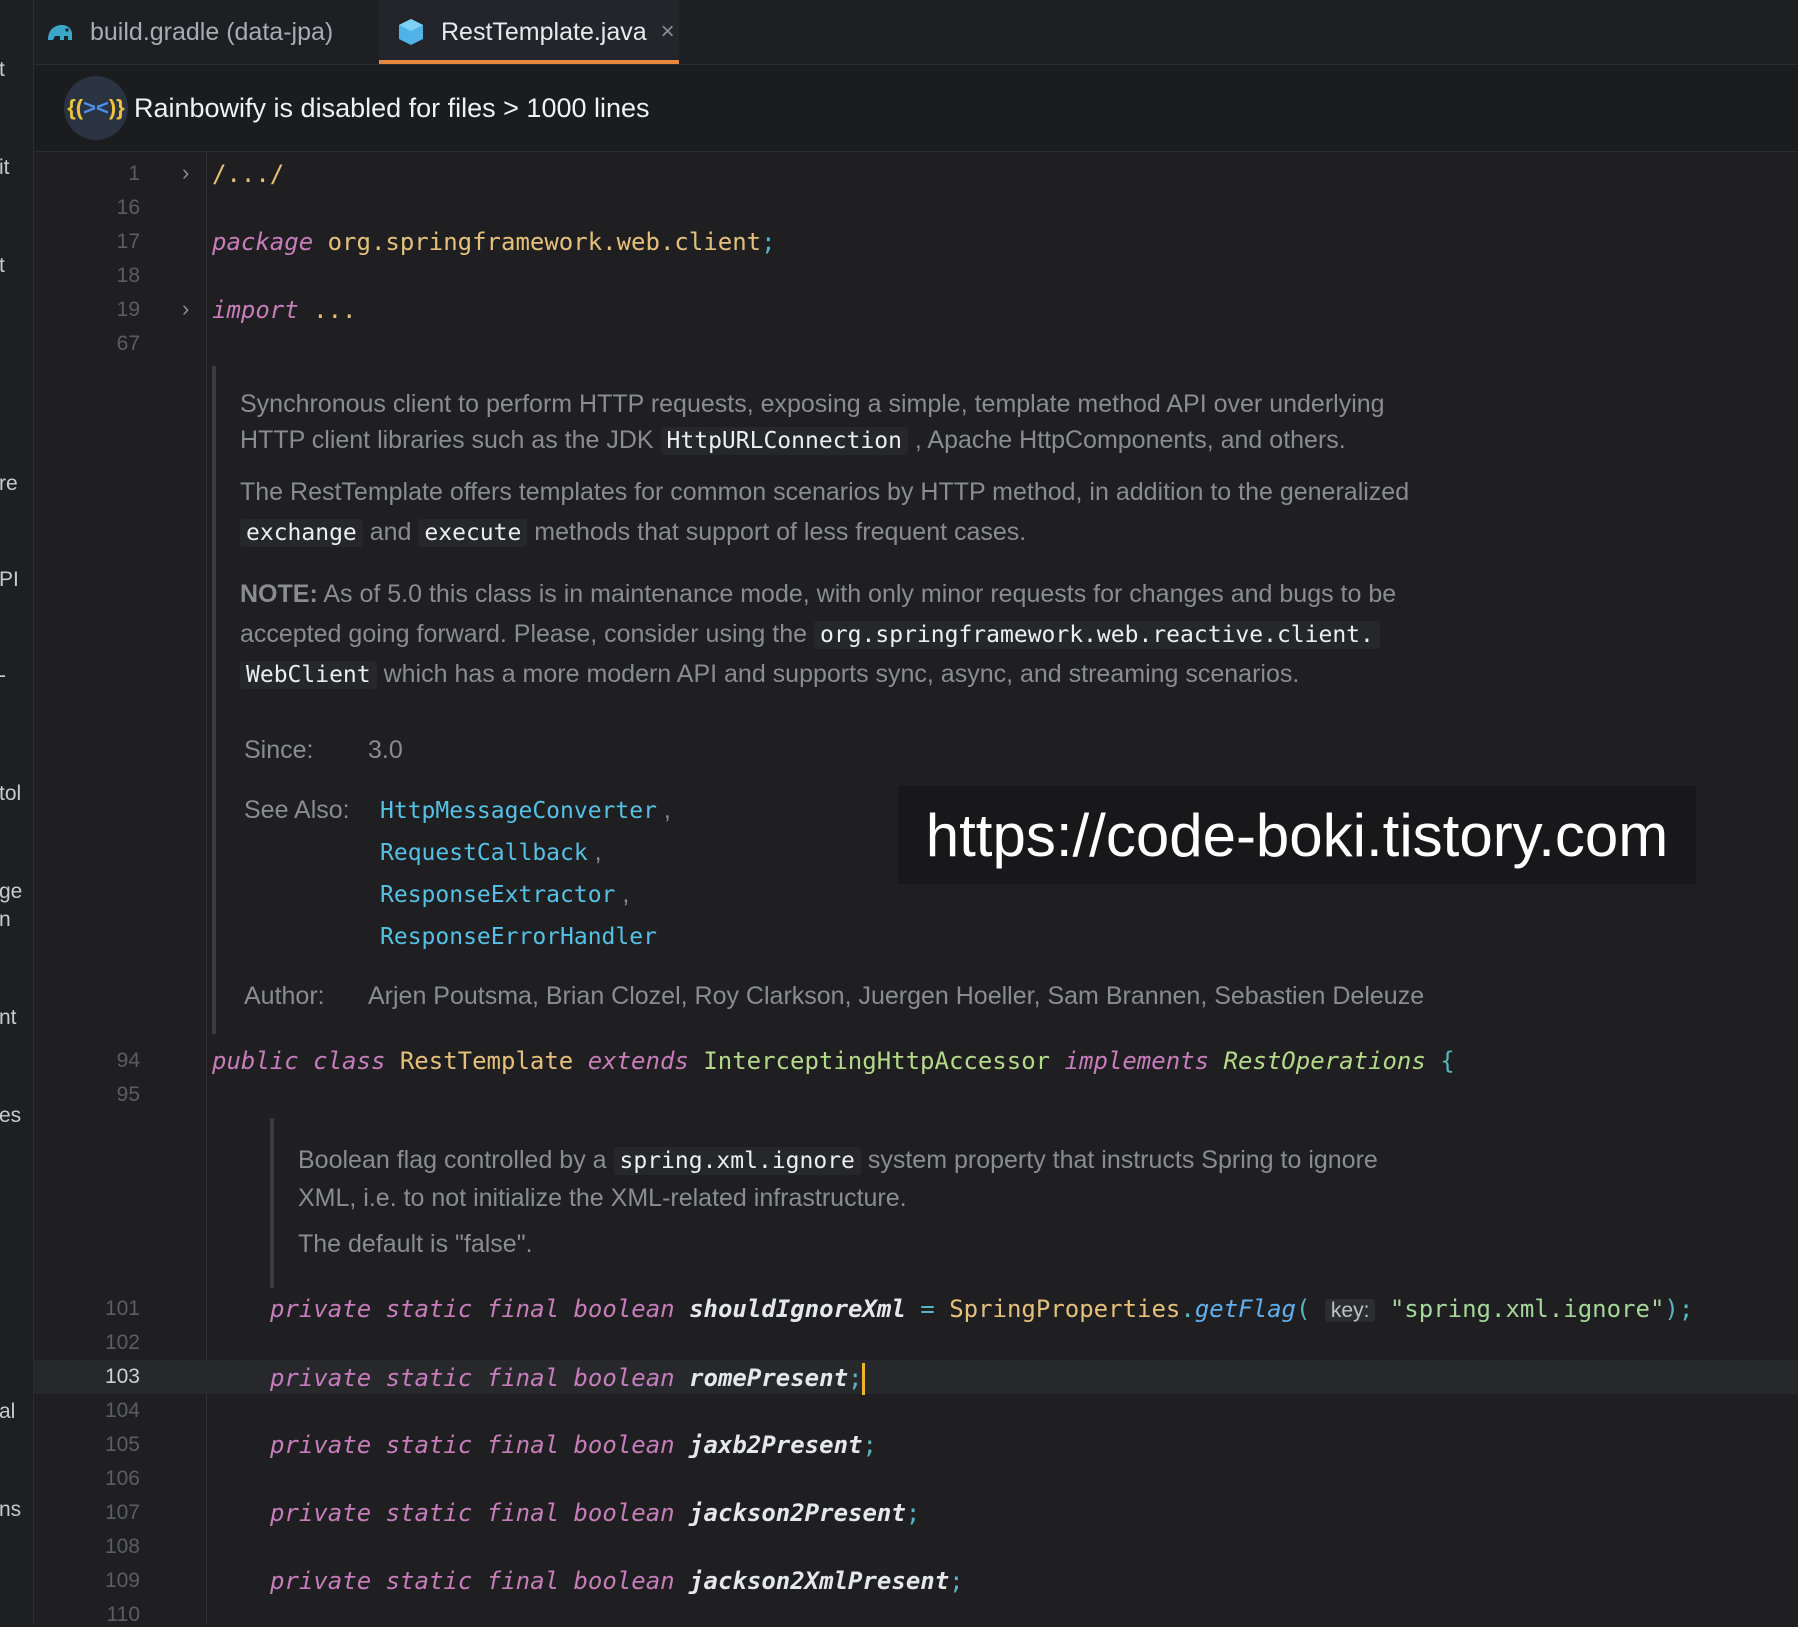  What do you see at coordinates (17, 812) in the screenshot?
I see `left-tool-window-strip: t it t re PI - tol ge n nt es al ns` at bounding box center [17, 812].